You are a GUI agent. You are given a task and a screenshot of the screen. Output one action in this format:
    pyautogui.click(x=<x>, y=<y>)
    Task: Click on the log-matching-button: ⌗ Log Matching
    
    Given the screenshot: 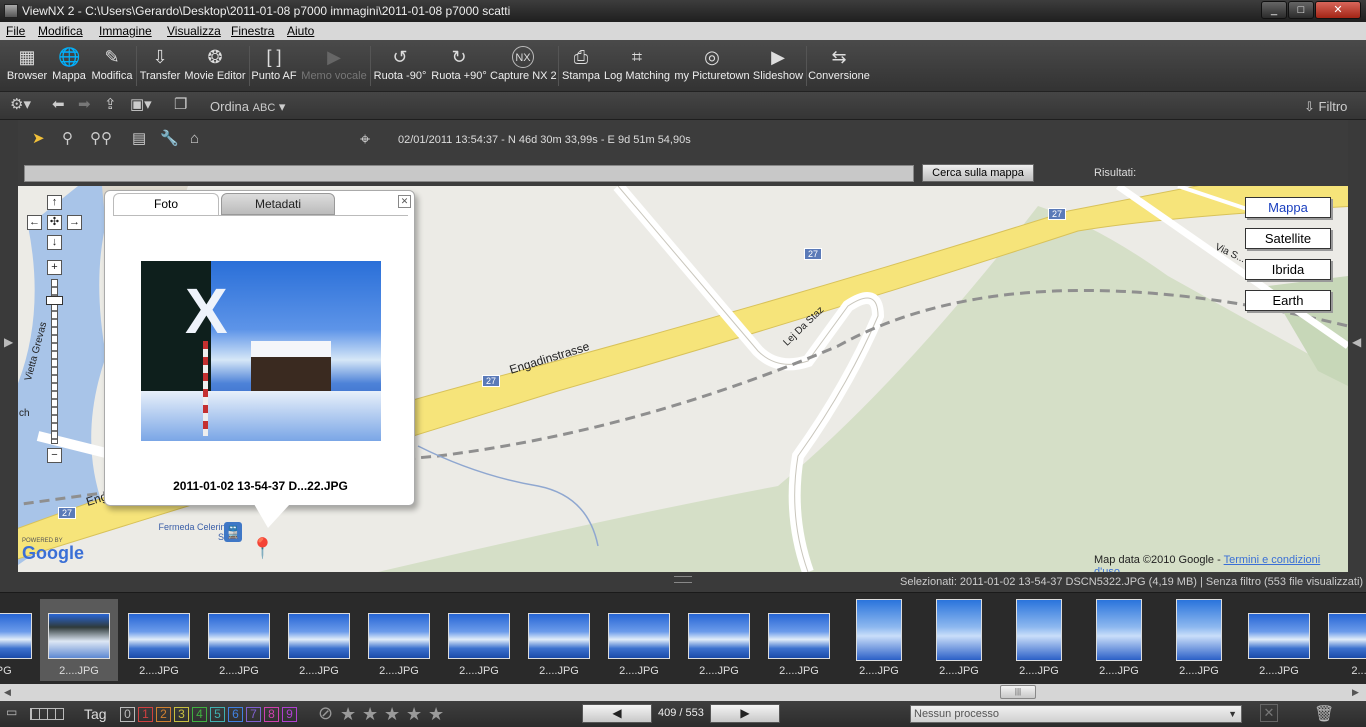 What is the action you would take?
    pyautogui.click(x=637, y=64)
    